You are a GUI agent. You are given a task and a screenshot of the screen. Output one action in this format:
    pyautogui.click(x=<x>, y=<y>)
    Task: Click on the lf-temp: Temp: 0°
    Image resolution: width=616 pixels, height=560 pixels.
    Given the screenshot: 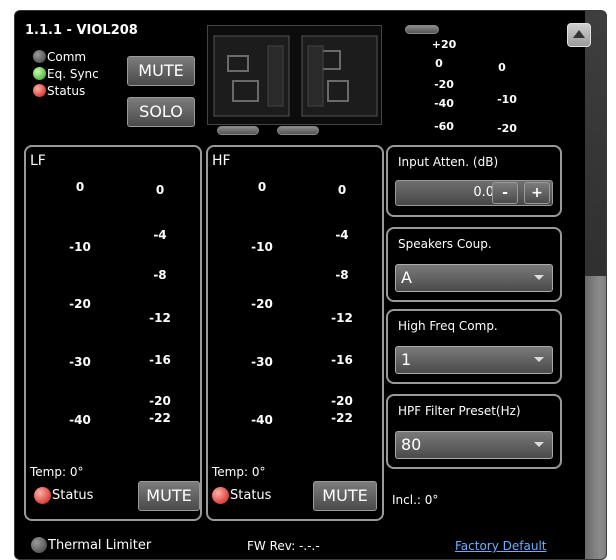 What is the action you would take?
    pyautogui.click(x=57, y=472)
    